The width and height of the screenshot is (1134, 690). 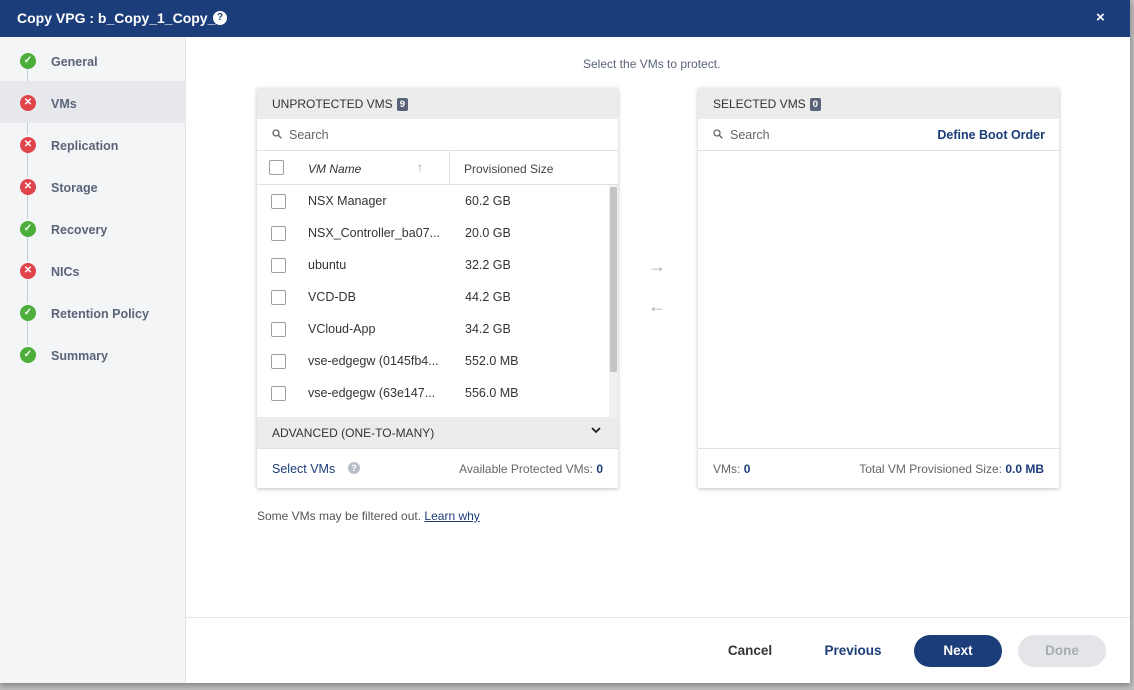 I want to click on total-provisioned-size: Total VM Provisioned Size: 0.0 MB, so click(x=951, y=469).